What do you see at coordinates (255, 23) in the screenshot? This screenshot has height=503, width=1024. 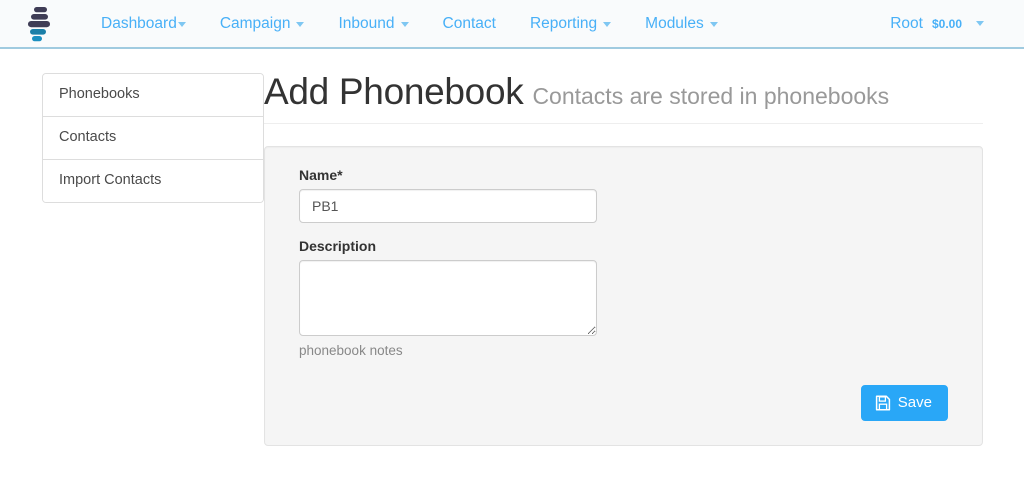 I see `nav-label-campaign: Campaign` at bounding box center [255, 23].